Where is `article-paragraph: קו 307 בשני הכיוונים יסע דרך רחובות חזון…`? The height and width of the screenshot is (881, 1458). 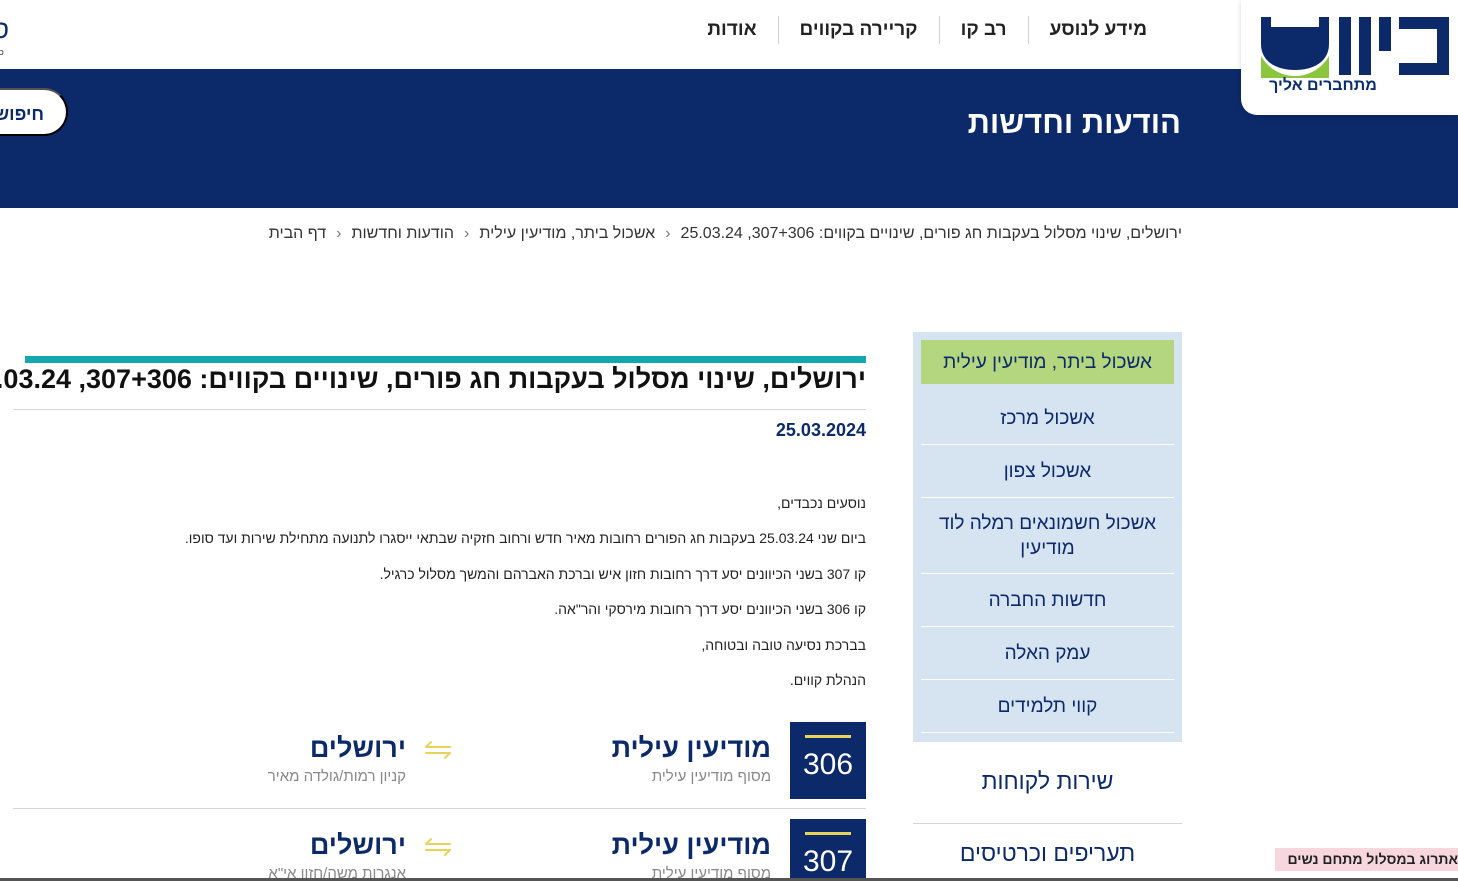 article-paragraph: קו 307 בשני הכיוונים יסע דרך רחובות חזון… is located at coordinates (622, 573).